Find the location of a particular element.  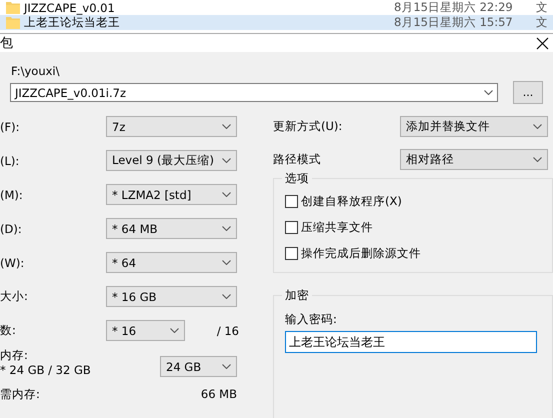

field-label: (F): is located at coordinates (10, 127).